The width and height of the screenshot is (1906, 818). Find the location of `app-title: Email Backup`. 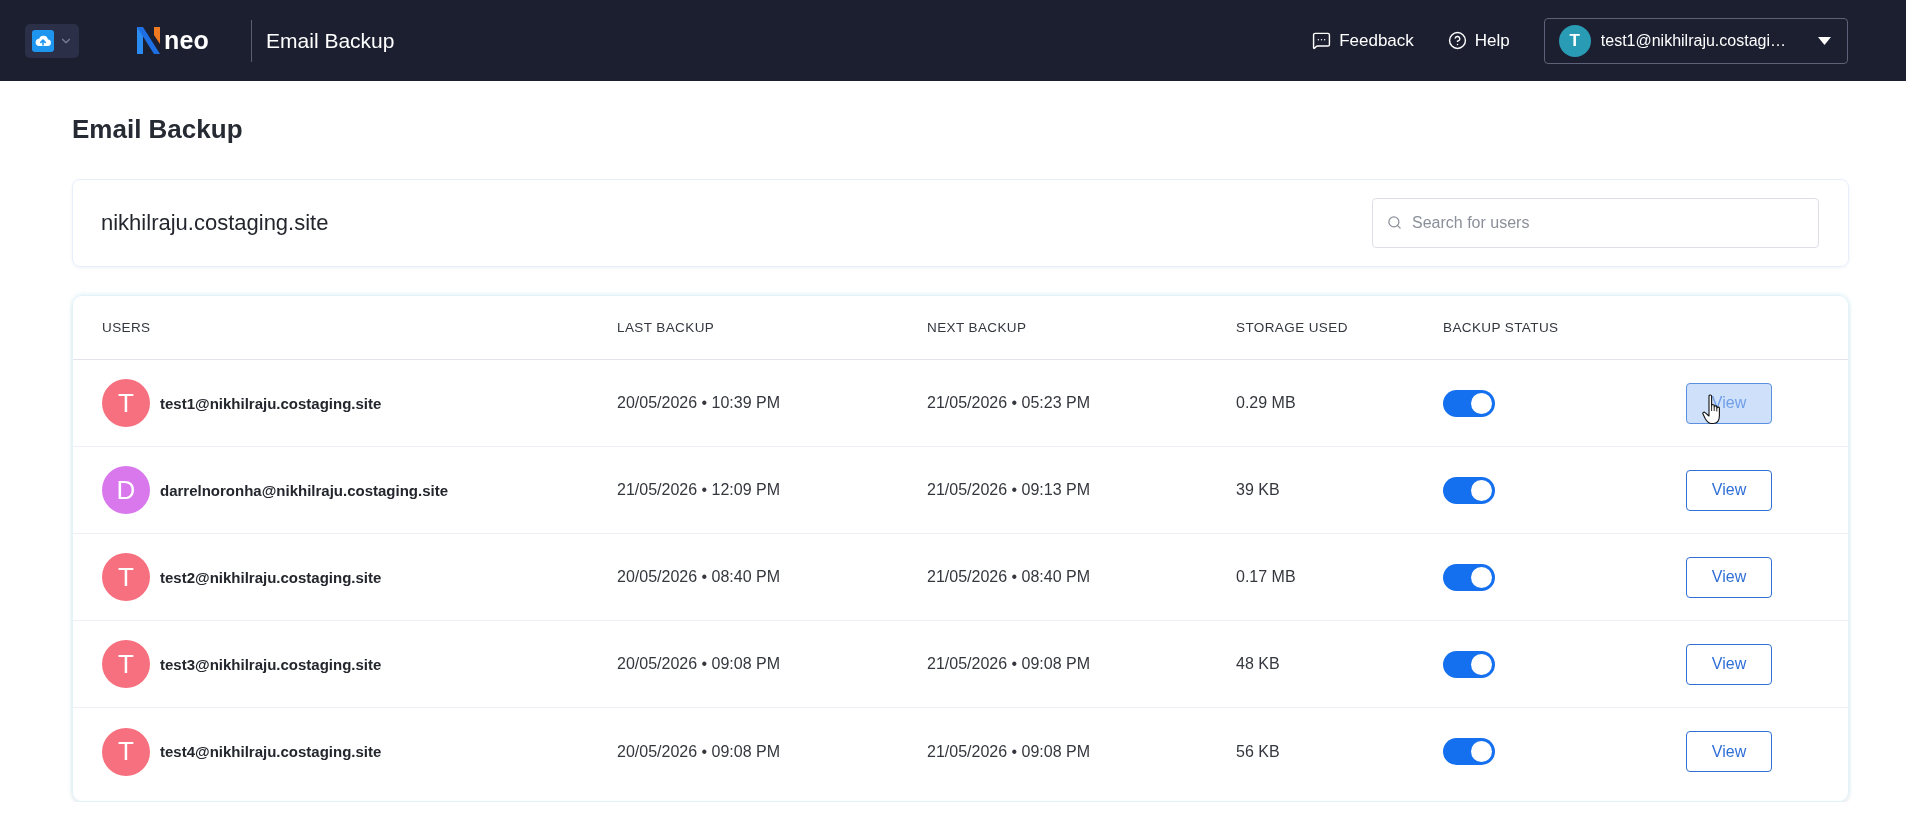

app-title: Email Backup is located at coordinates (330, 40).